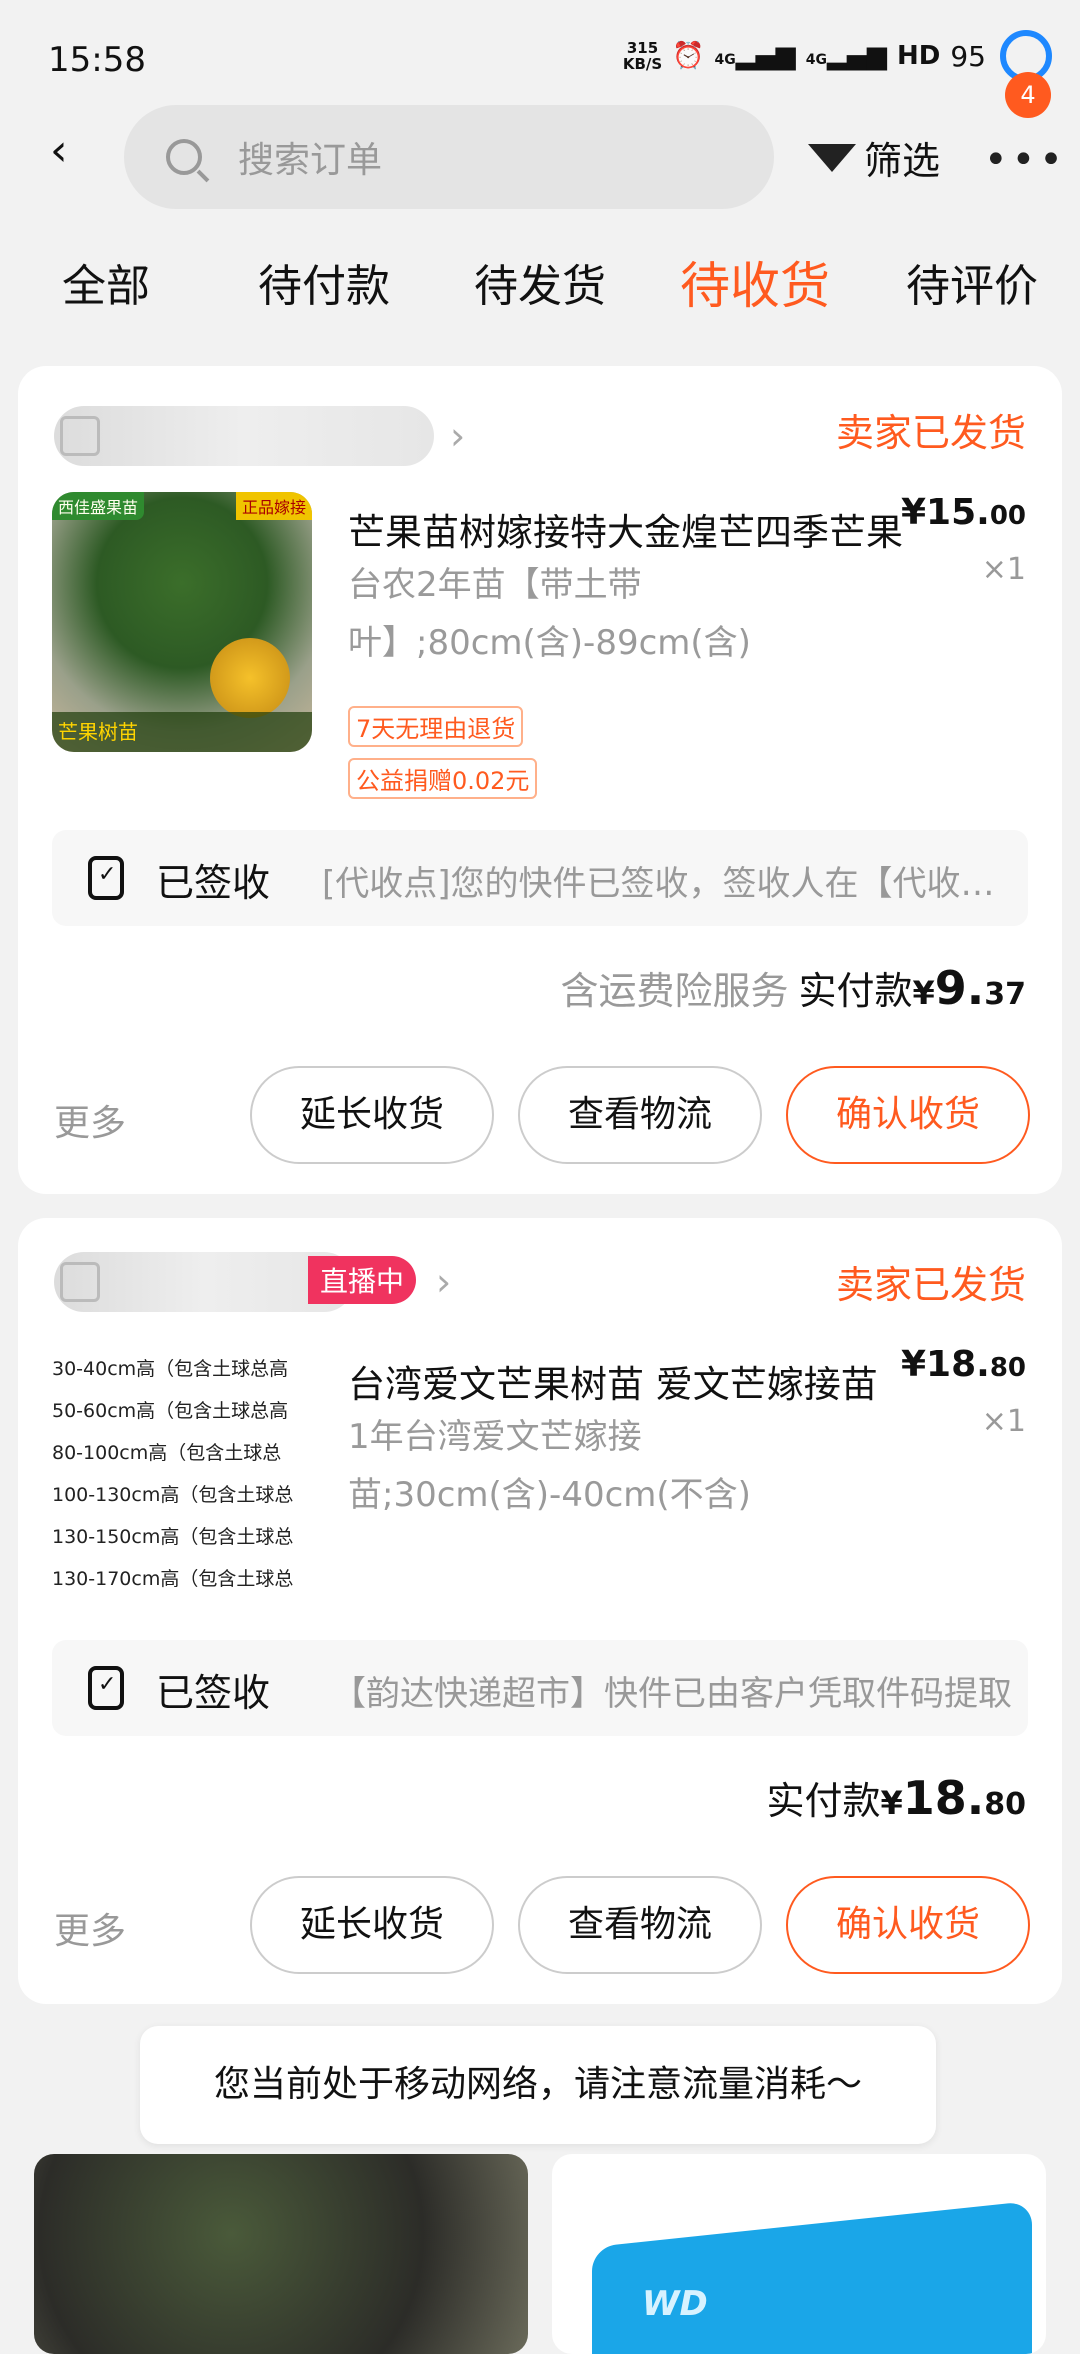 The image size is (1080, 2354). What do you see at coordinates (1028, 95) in the screenshot?
I see `notification-badge: 4` at bounding box center [1028, 95].